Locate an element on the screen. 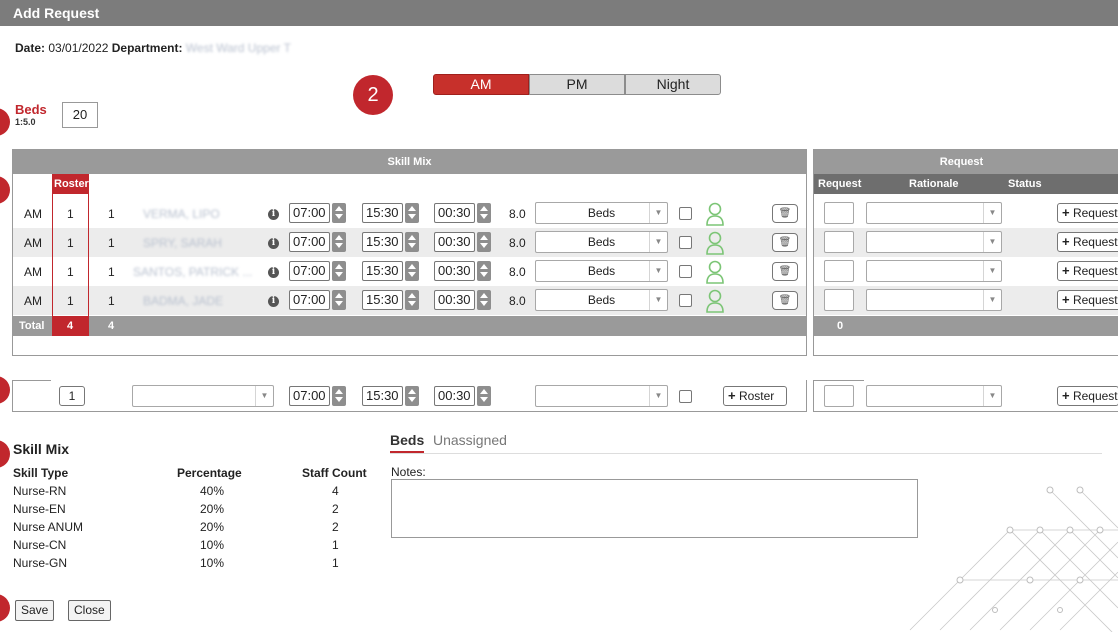  header-staff-count: Staff Count is located at coordinates (334, 473).